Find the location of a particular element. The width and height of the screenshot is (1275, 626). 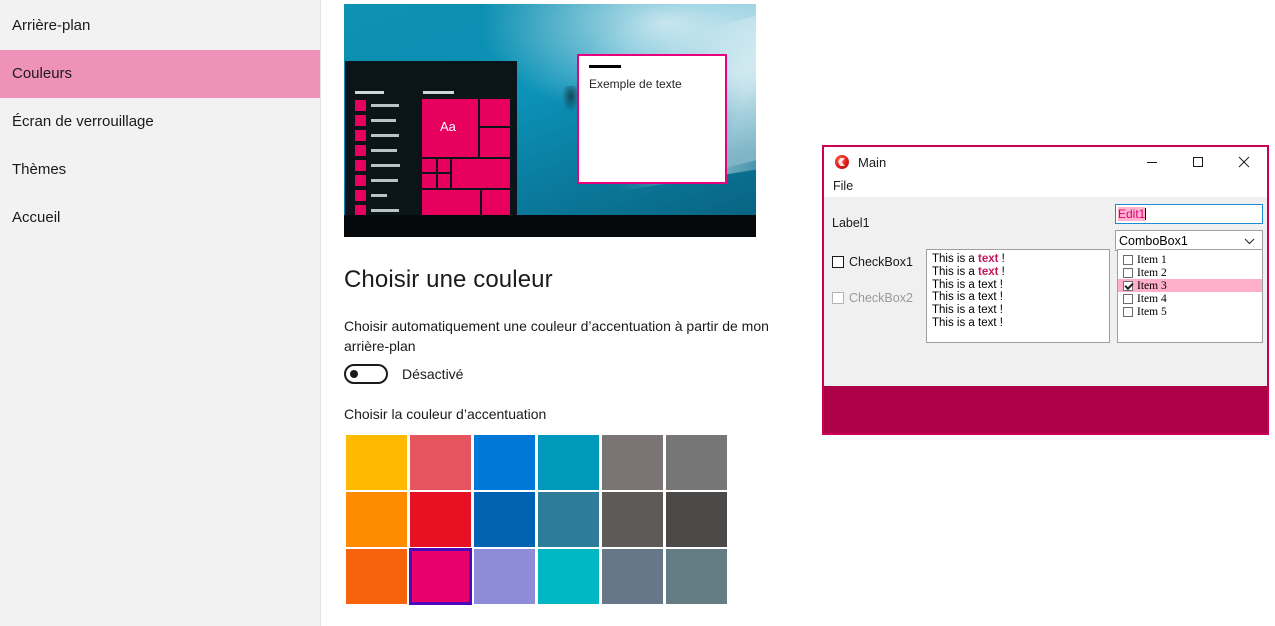

list-item-label: Item 1 is located at coordinates (1152, 259).